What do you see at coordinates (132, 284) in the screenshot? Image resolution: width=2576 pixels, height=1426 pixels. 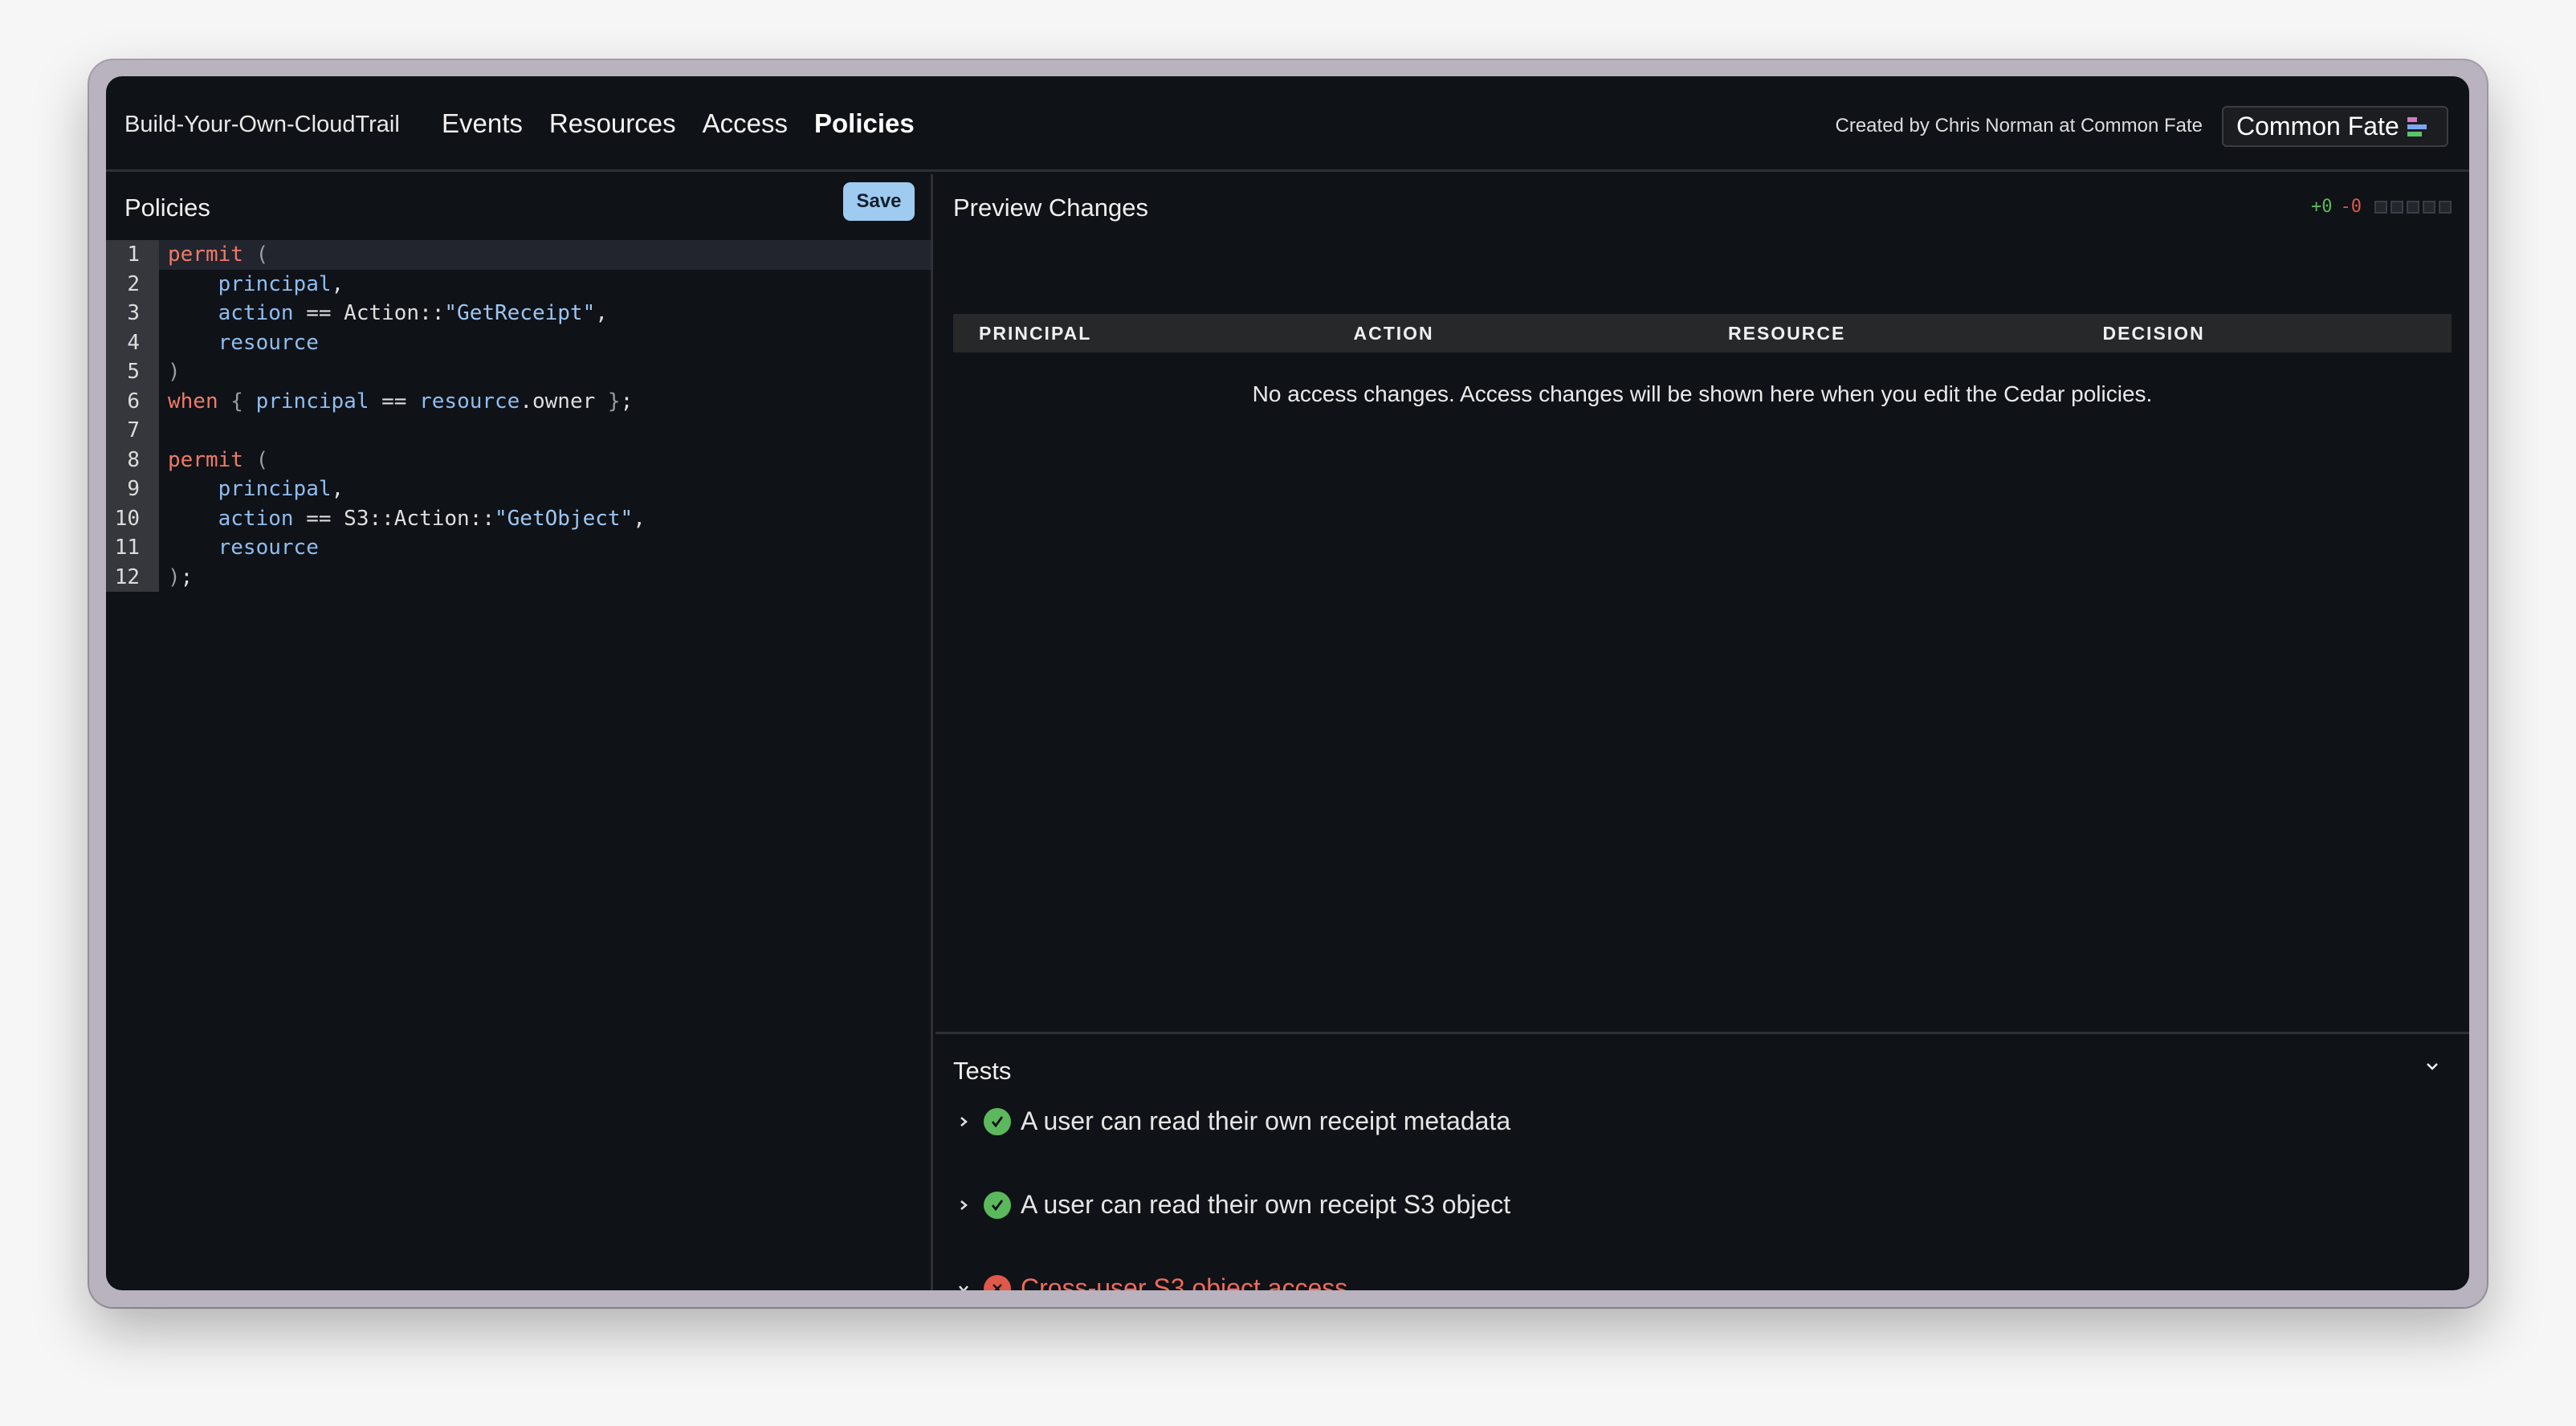 I see `line-number: 2` at bounding box center [132, 284].